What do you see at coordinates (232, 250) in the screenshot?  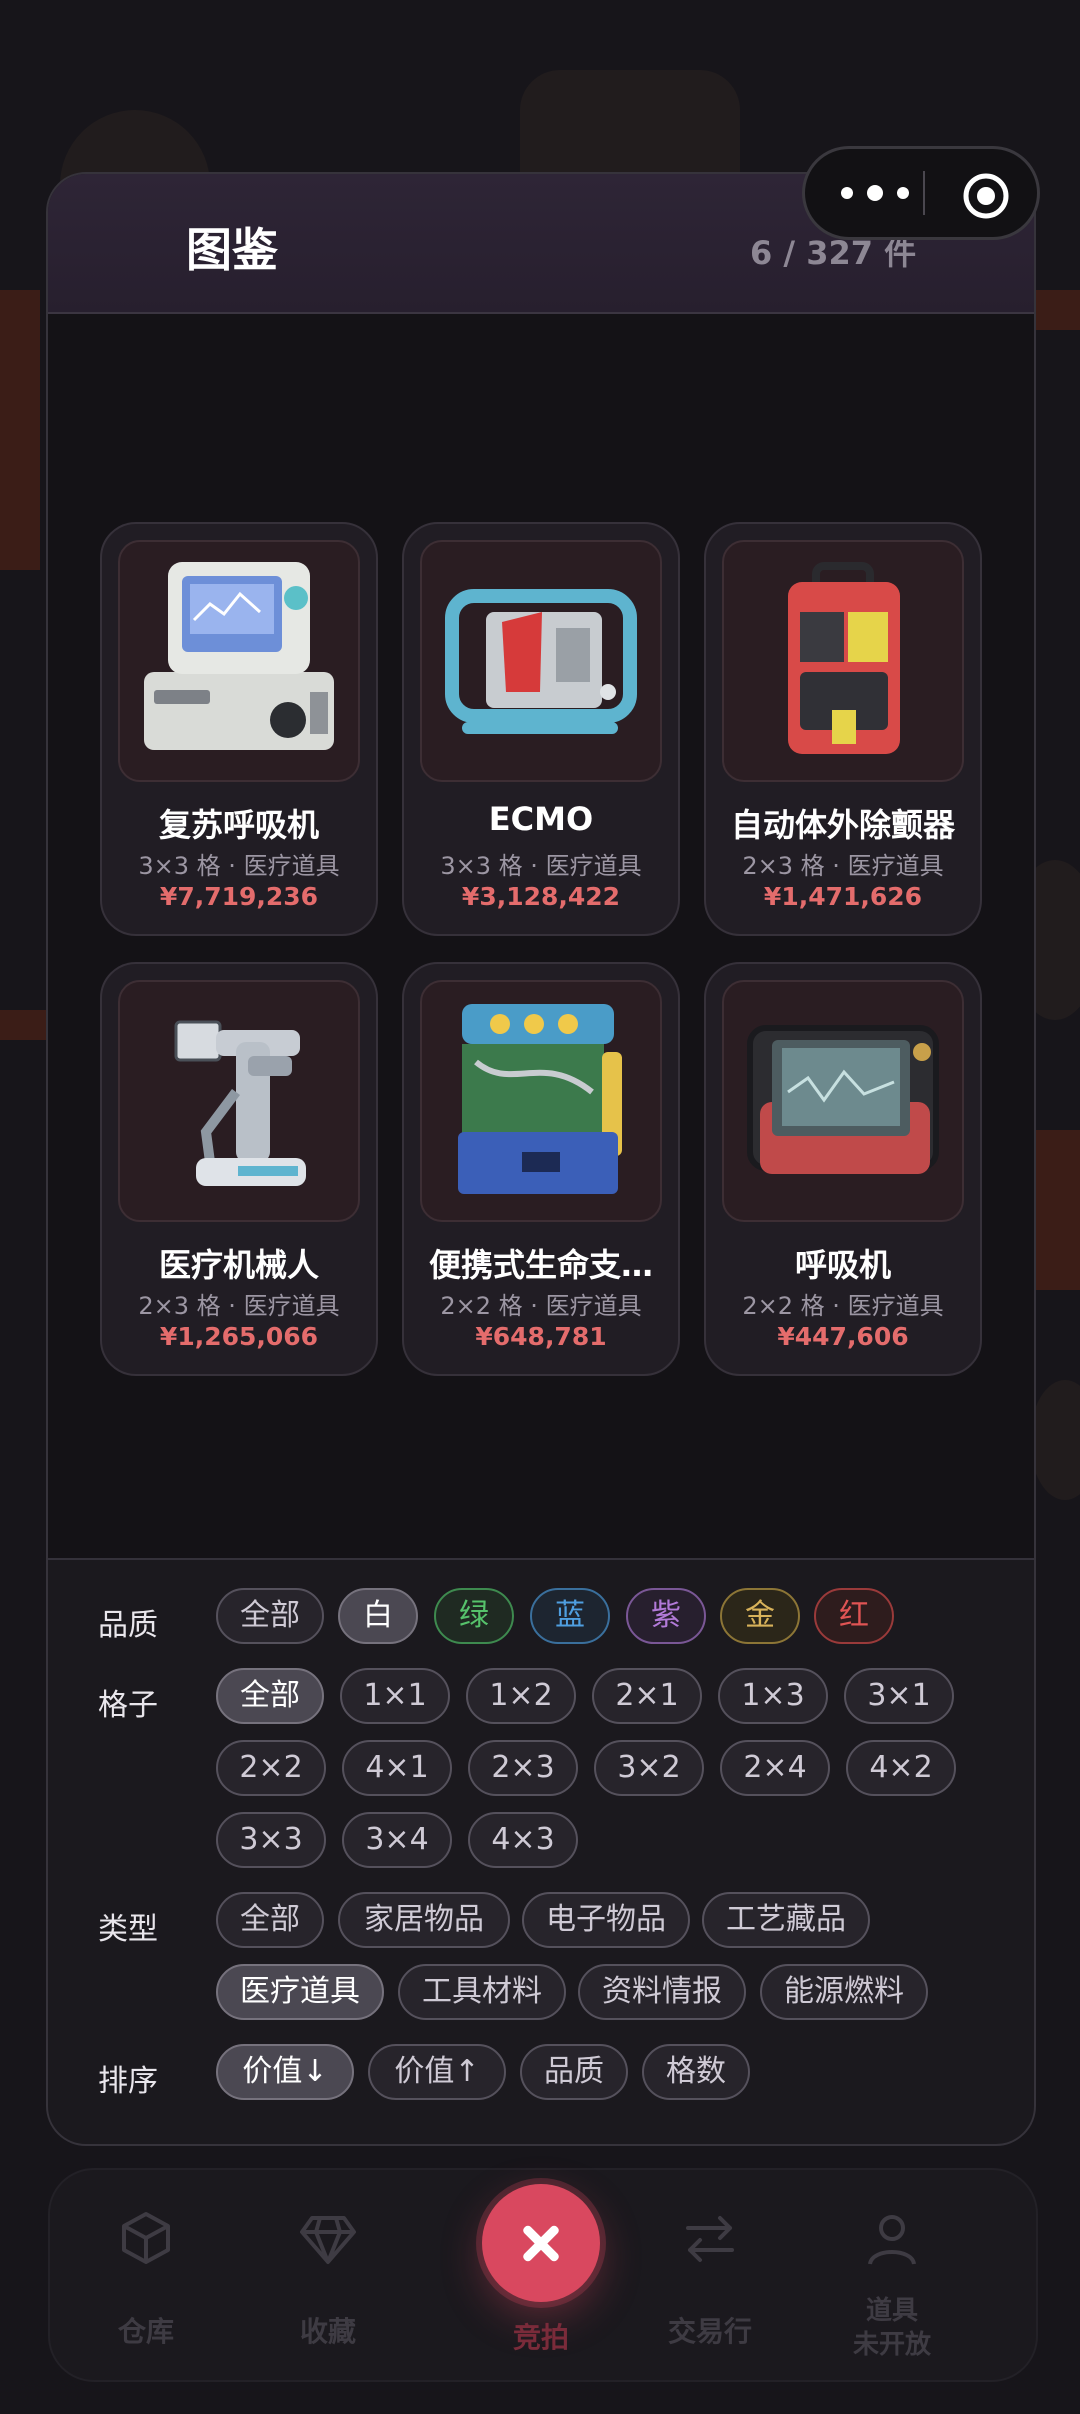 I see `page-title: 图鉴` at bounding box center [232, 250].